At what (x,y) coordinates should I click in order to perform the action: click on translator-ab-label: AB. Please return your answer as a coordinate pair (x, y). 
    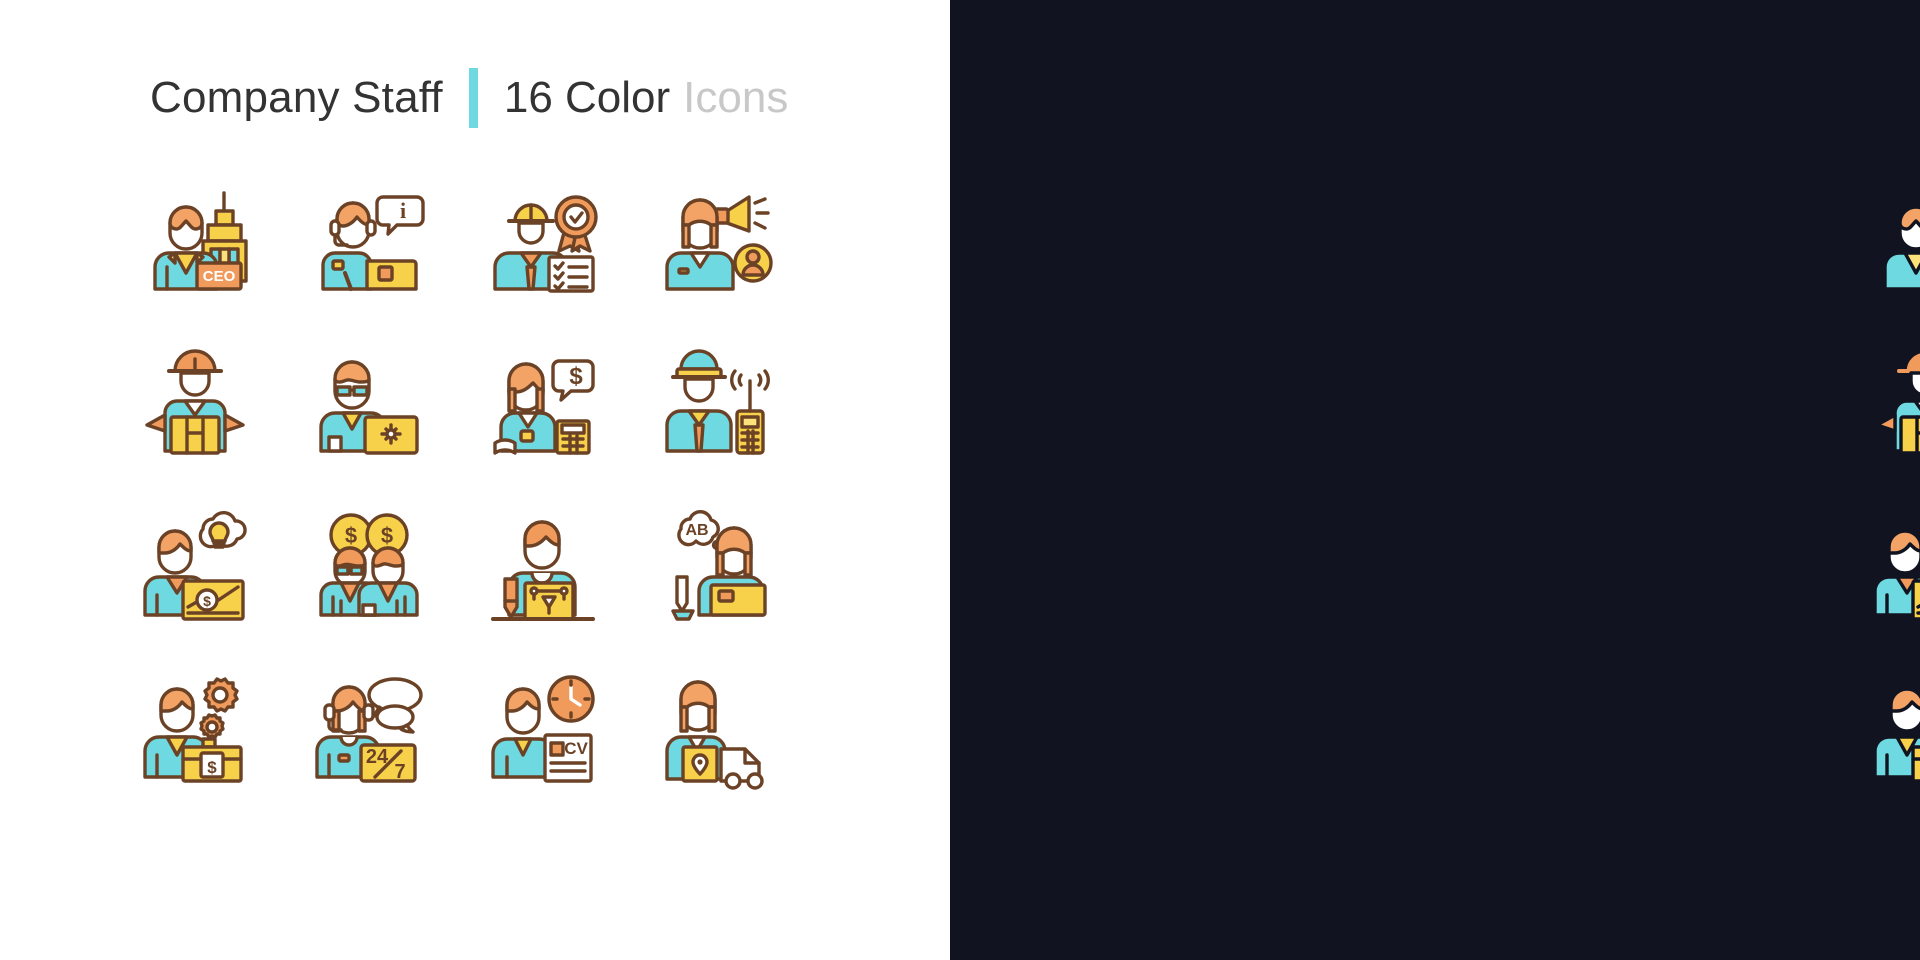
    Looking at the image, I should click on (696, 530).